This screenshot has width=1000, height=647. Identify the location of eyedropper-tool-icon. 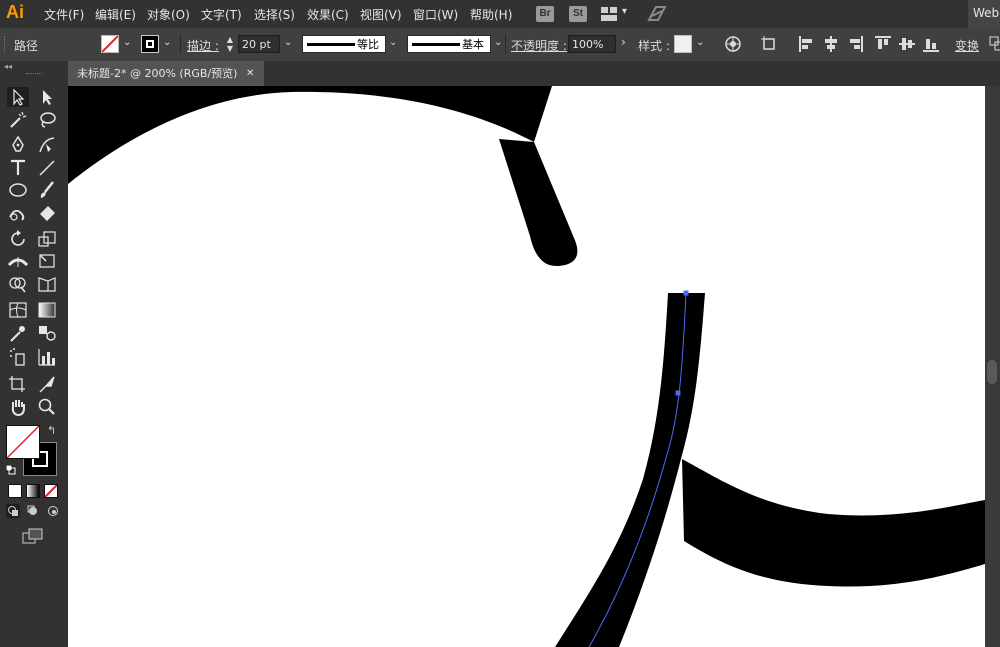
(18, 333).